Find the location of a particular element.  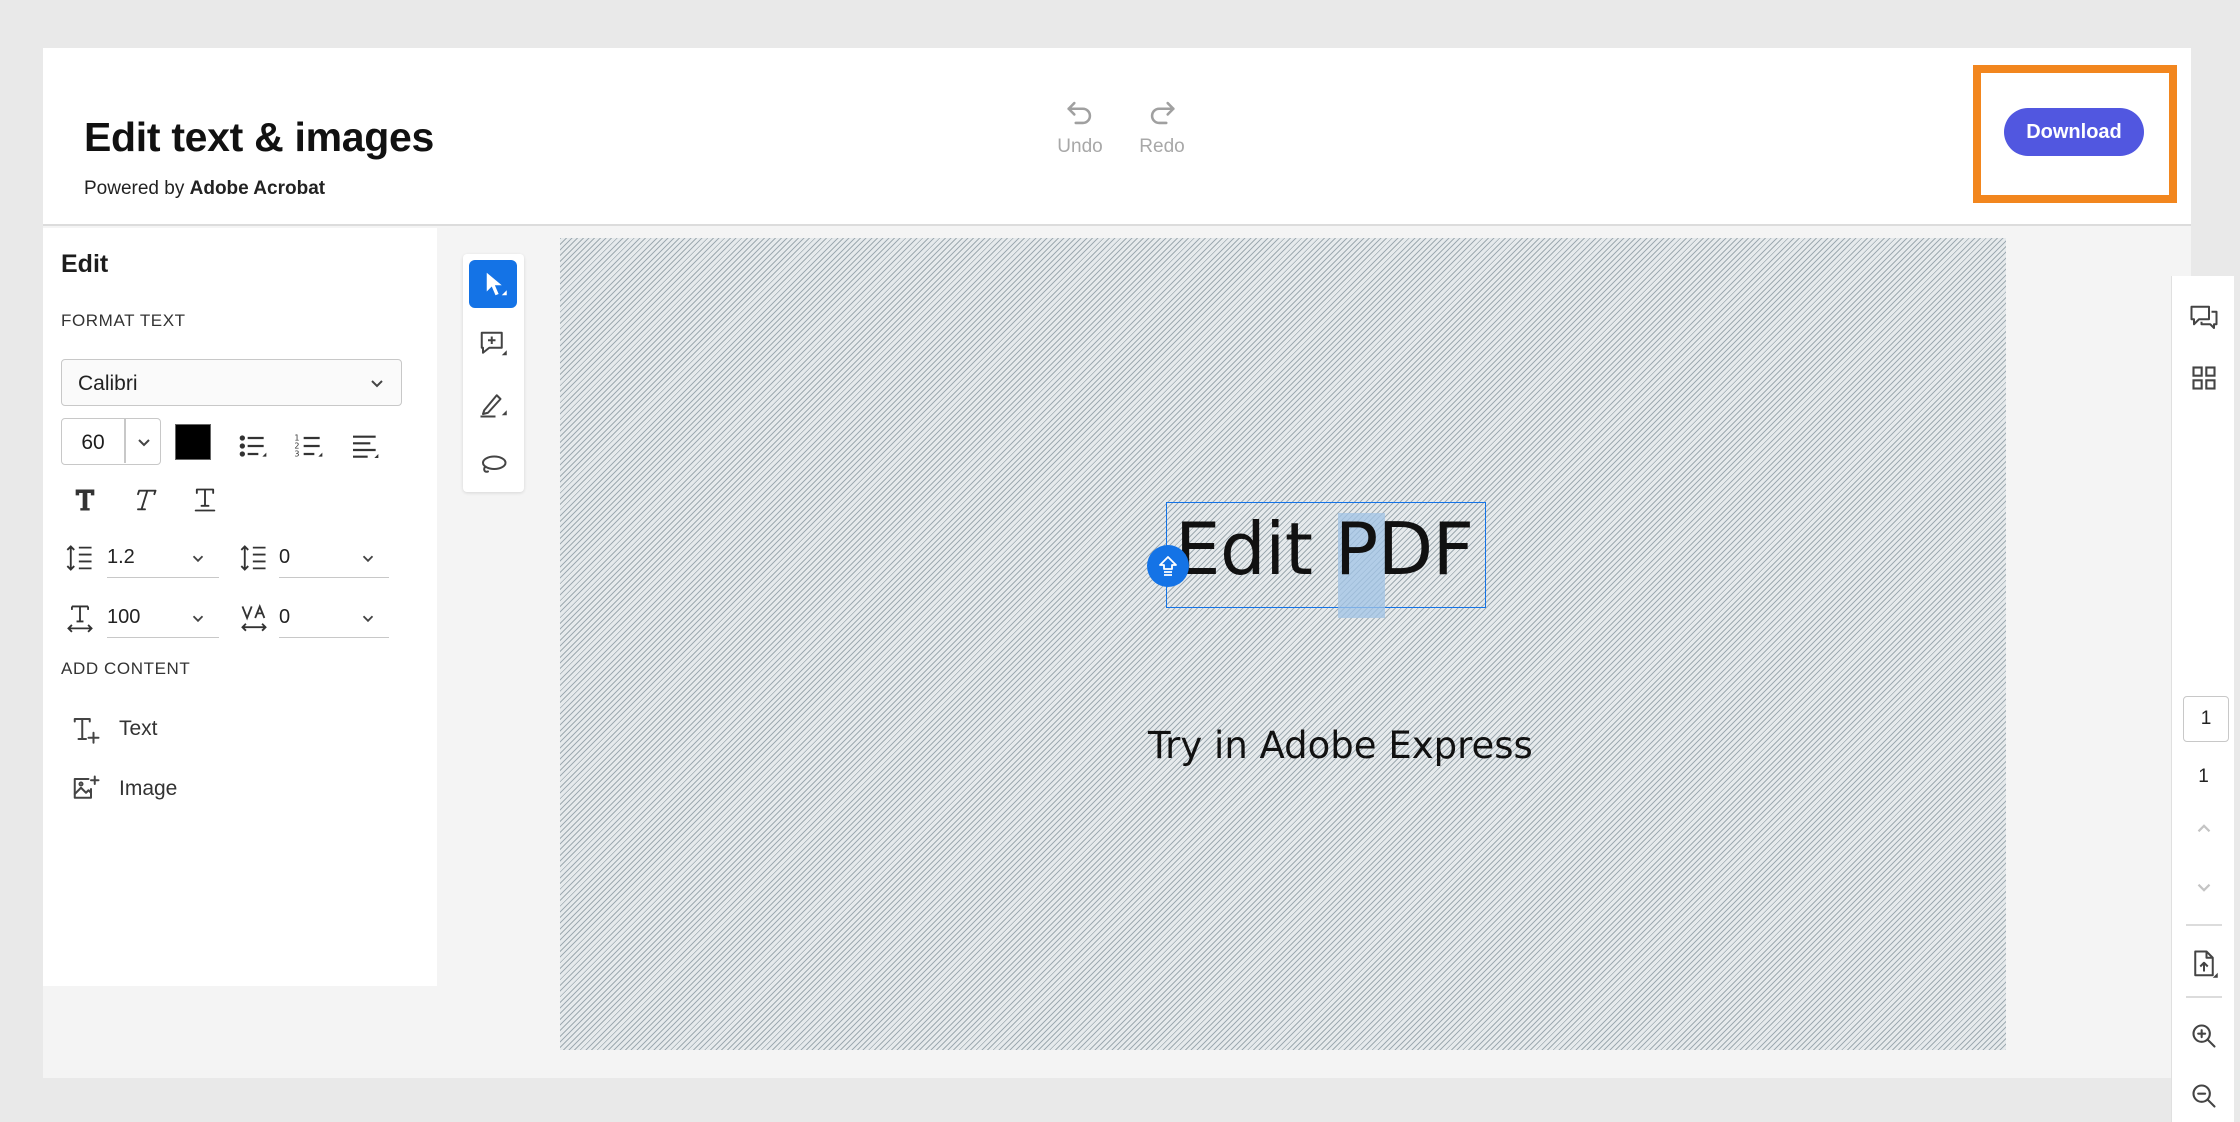

add-text-icon is located at coordinates (86, 731).